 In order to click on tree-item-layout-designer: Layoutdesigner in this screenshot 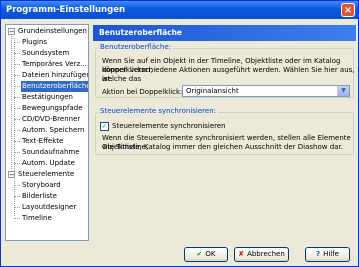, I will do `click(49, 207)`.